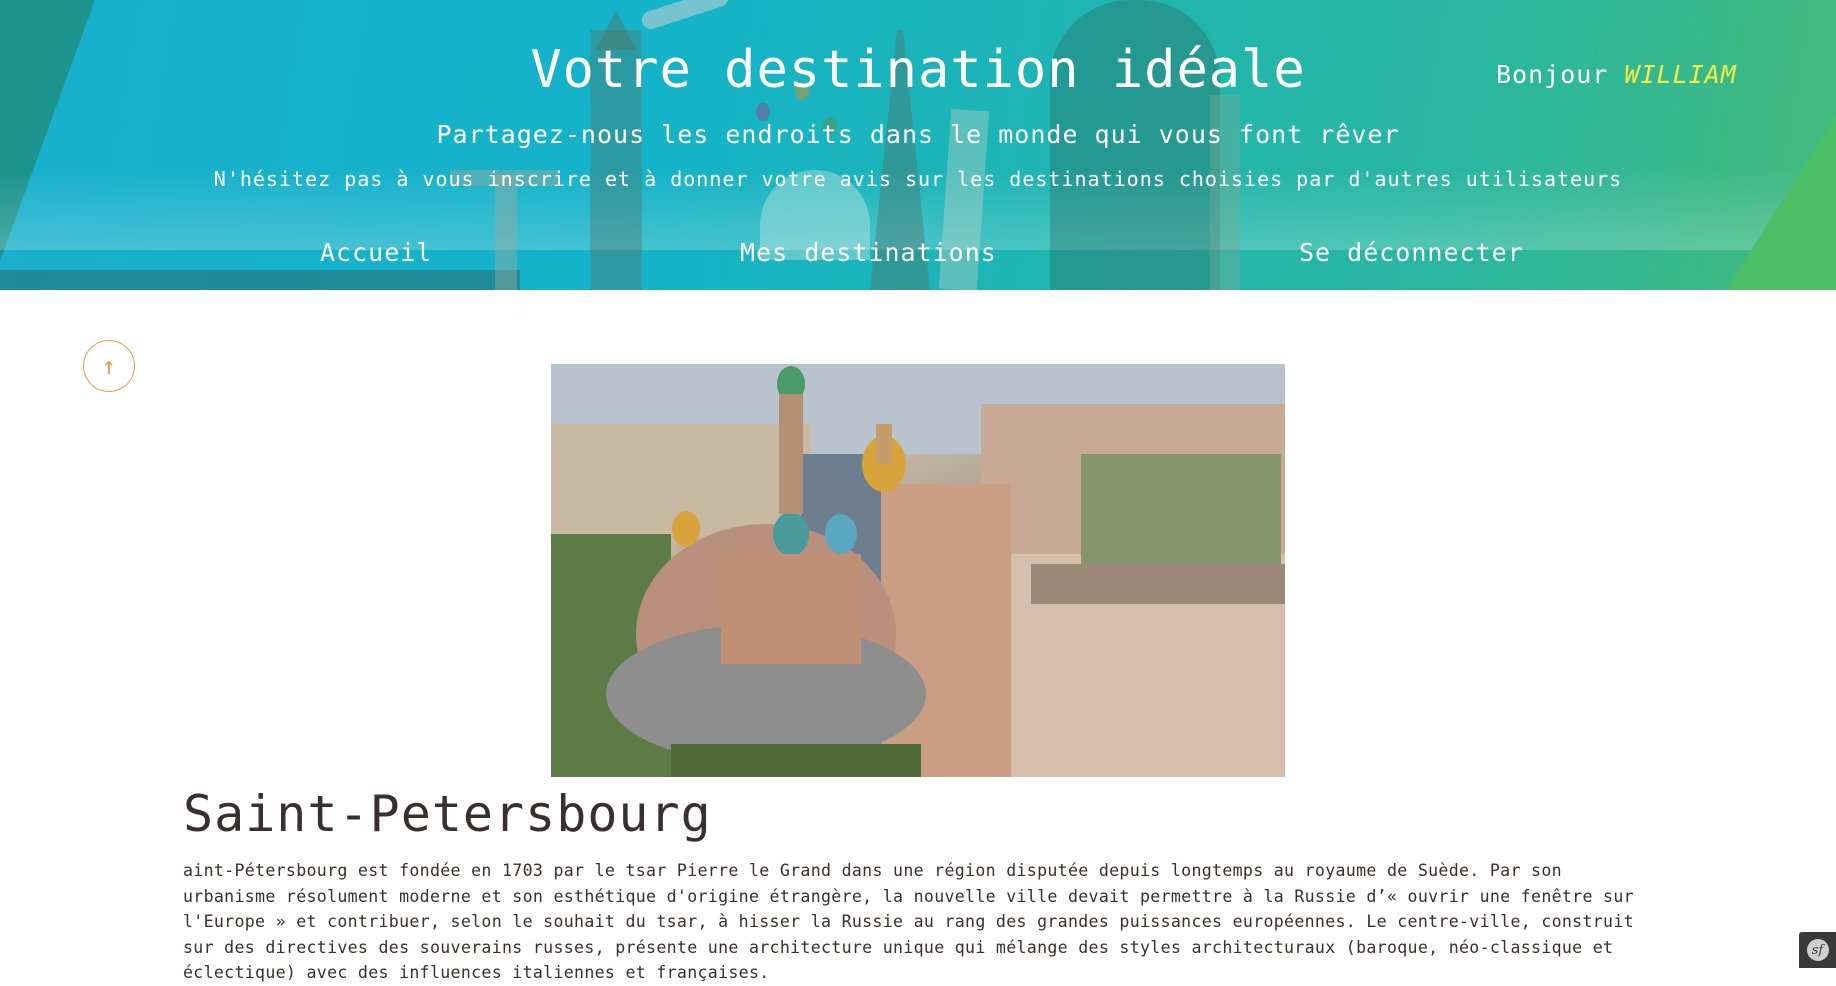 This screenshot has height=986, width=1836. What do you see at coordinates (763, 112) in the screenshot?
I see `balloon-icon` at bounding box center [763, 112].